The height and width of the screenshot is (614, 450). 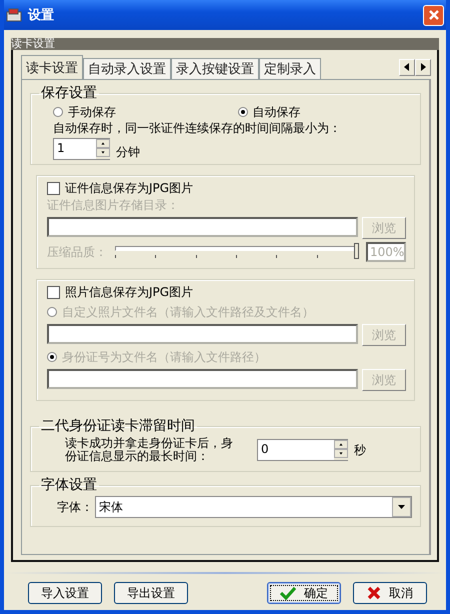 What do you see at coordinates (360, 450) in the screenshot?
I see `unit-label: 秒` at bounding box center [360, 450].